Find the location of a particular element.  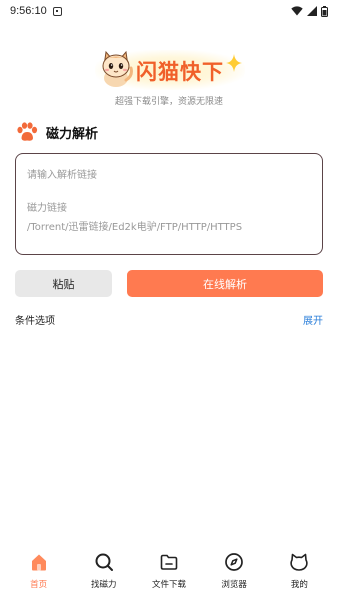

battery-icon is located at coordinates (324, 11).